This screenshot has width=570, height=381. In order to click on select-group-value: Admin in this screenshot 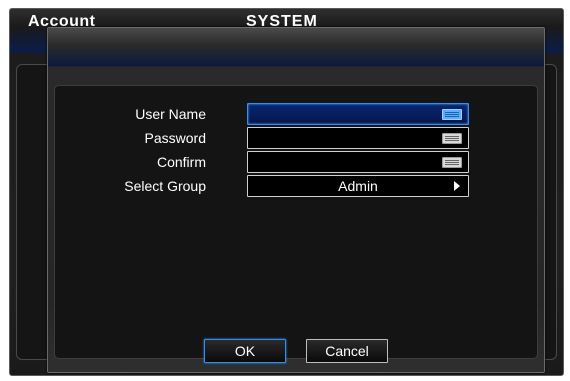, I will do `click(358, 186)`.